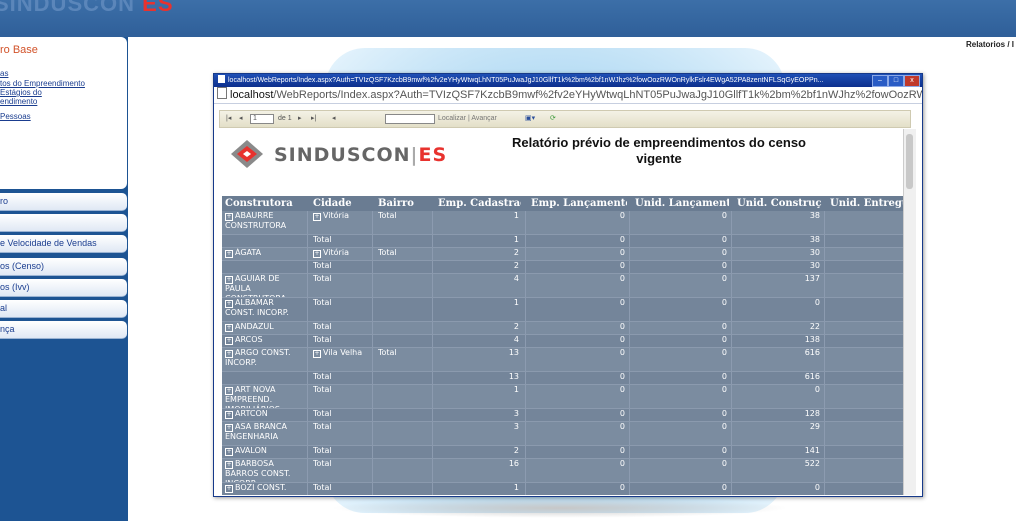 The width and height of the screenshot is (1016, 521). Describe the element at coordinates (478, 359) in the screenshot. I see `emp-cadastrados-cell: 13` at that location.